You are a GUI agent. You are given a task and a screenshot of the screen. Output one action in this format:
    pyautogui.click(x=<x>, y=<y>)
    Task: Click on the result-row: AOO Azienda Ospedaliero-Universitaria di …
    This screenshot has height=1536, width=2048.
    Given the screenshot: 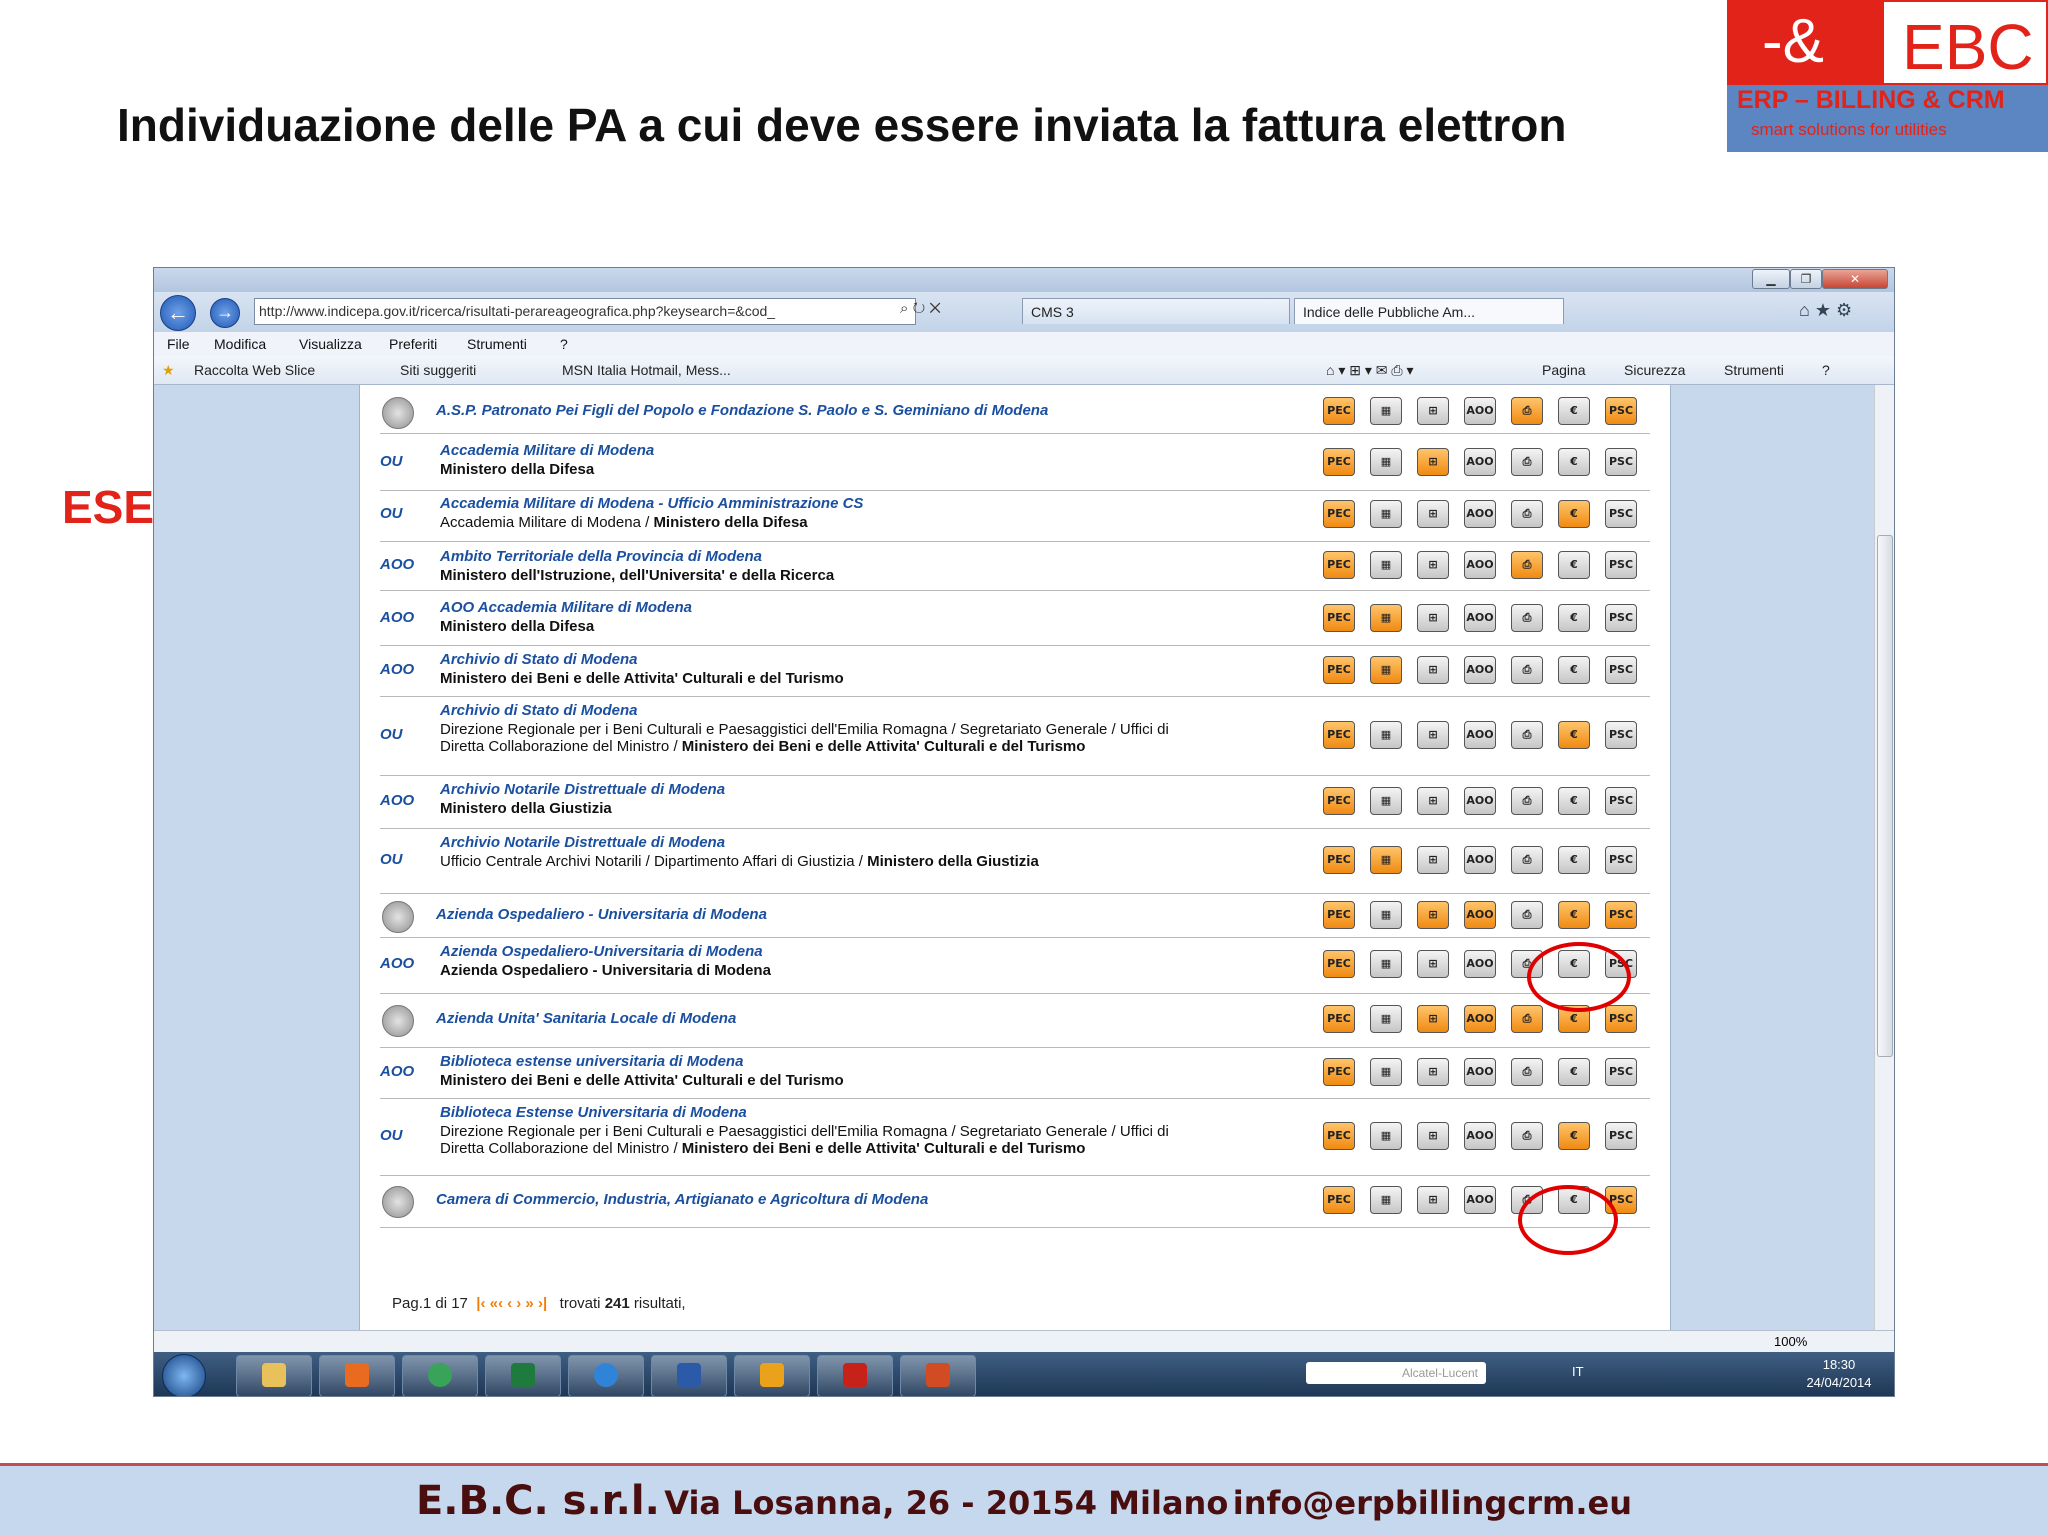 What is the action you would take?
    pyautogui.click(x=1015, y=965)
    